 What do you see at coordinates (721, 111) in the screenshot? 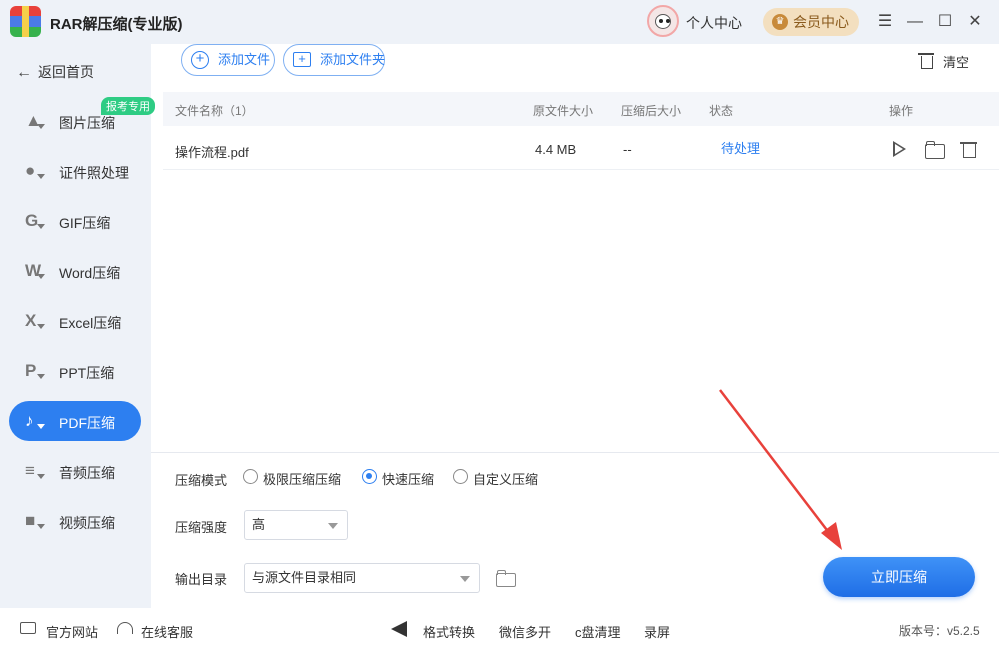
I see `col-status: 状态` at bounding box center [721, 111].